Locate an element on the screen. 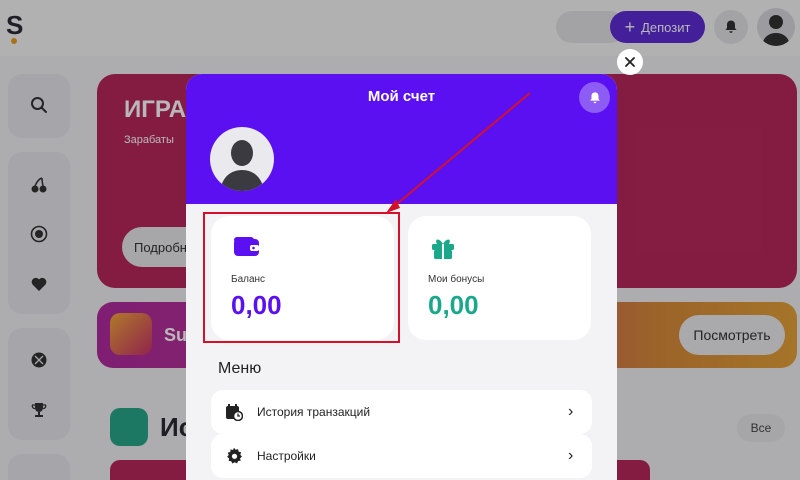  profile-avatar is located at coordinates (242, 159).